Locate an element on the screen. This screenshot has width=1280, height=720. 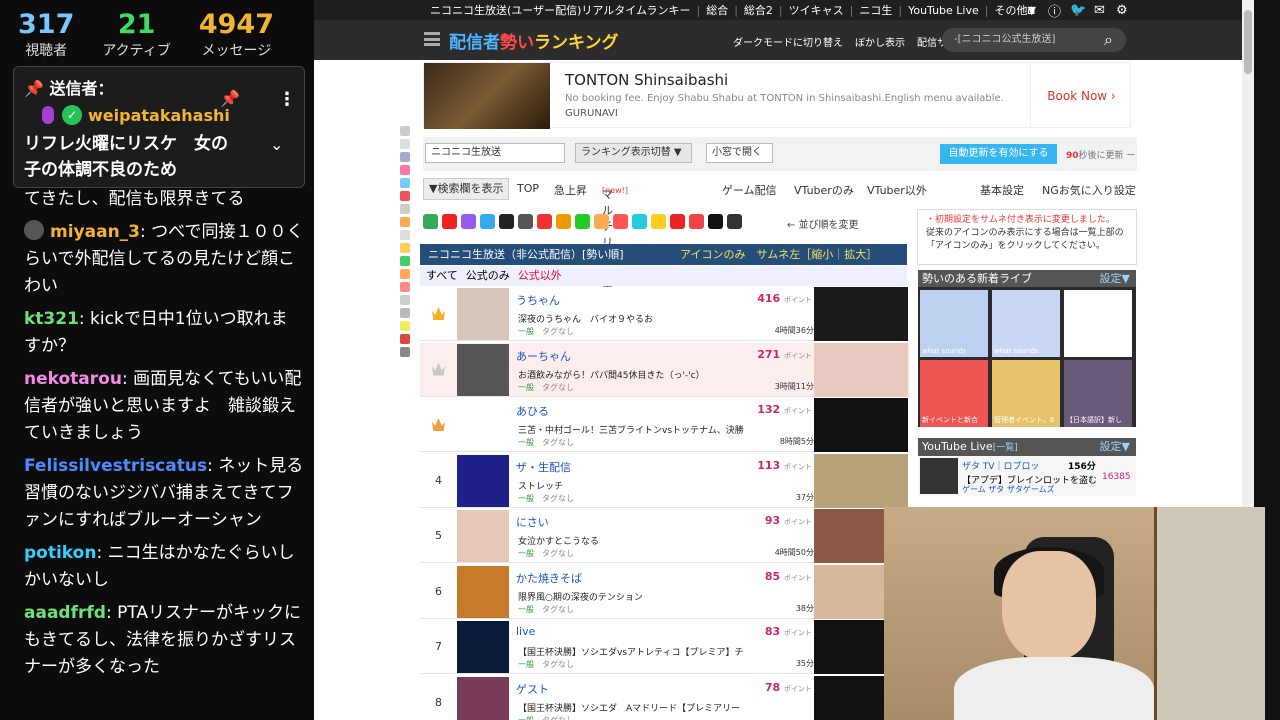
sort-order-link: ← 並び順を変更 is located at coordinates (823, 223).